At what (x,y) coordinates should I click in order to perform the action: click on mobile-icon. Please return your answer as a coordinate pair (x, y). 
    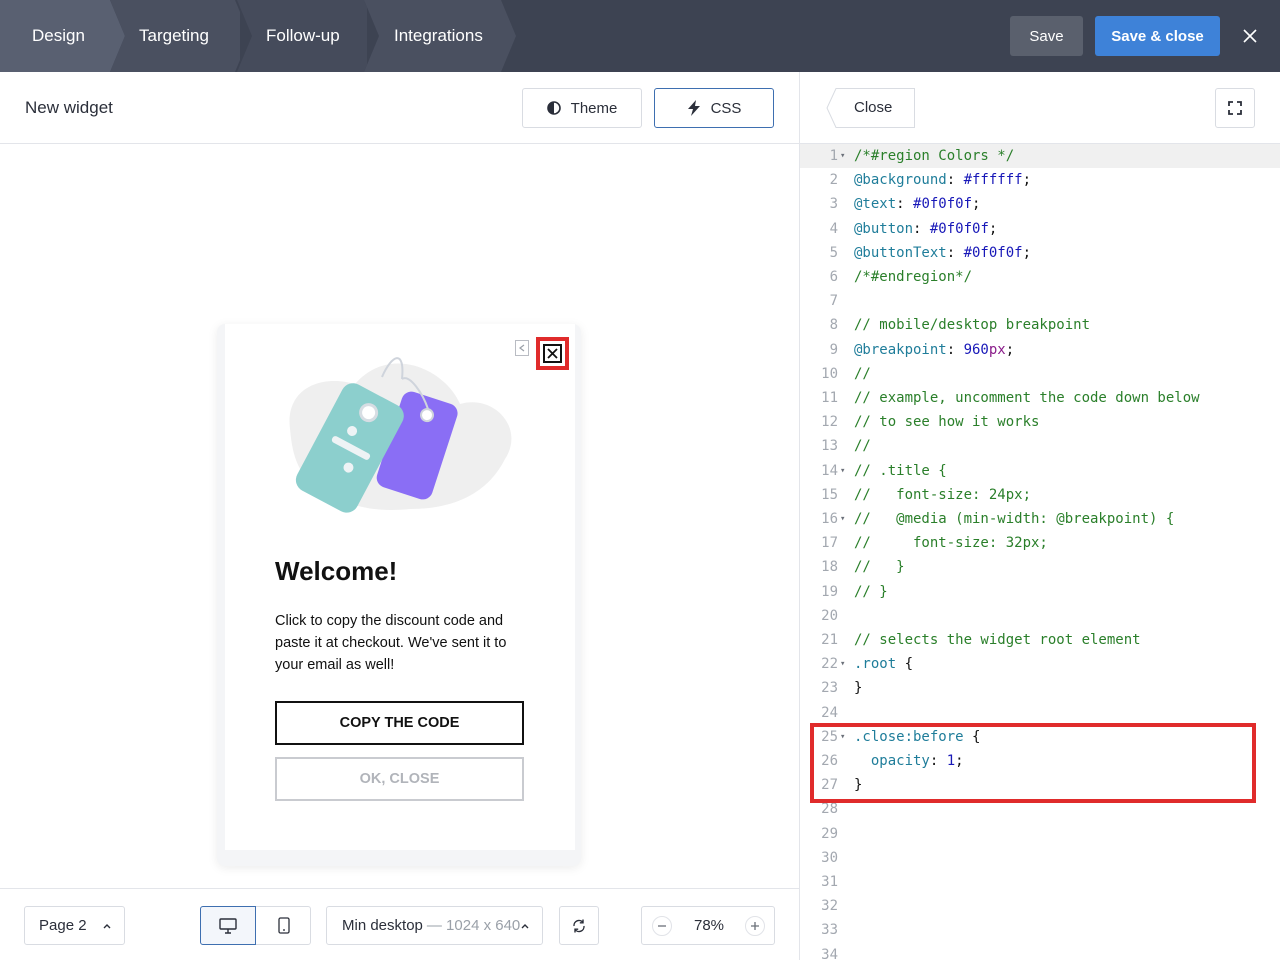
    Looking at the image, I should click on (284, 925).